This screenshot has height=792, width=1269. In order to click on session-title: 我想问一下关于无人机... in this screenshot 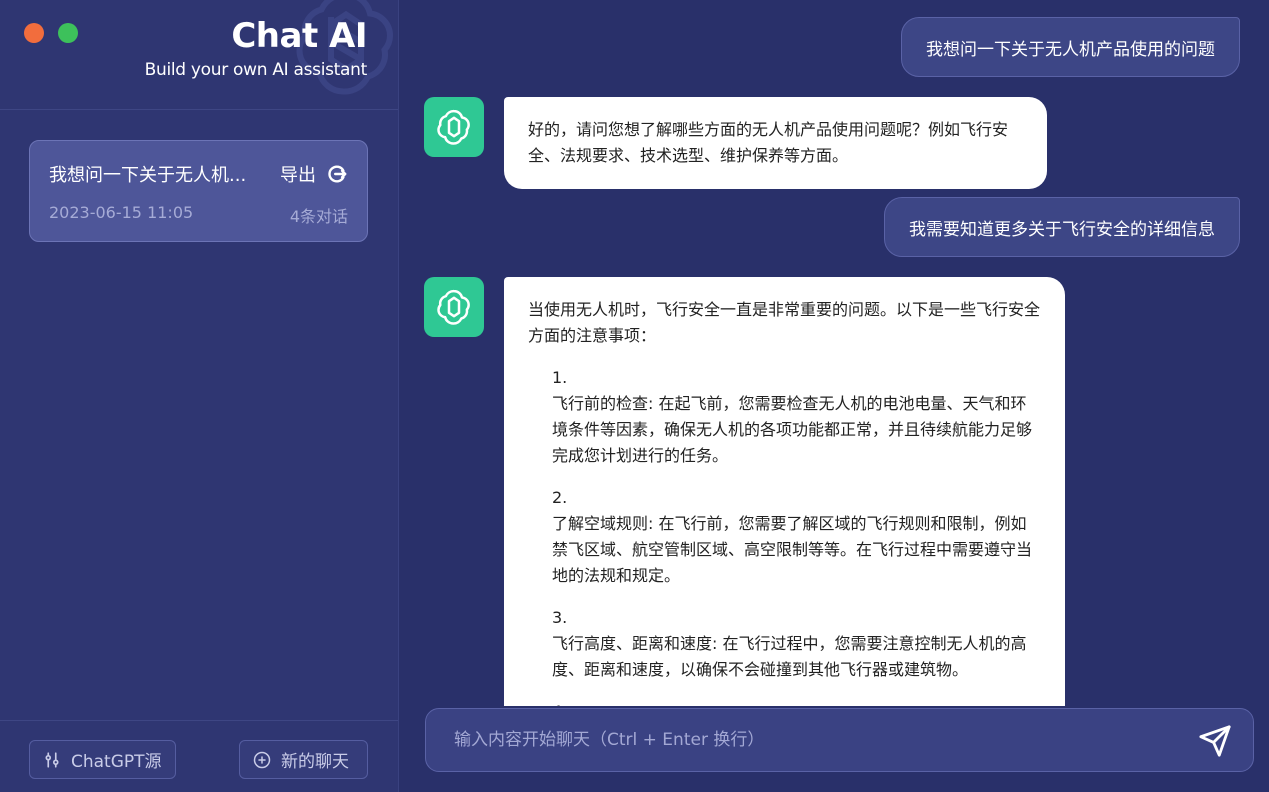, I will do `click(148, 175)`.